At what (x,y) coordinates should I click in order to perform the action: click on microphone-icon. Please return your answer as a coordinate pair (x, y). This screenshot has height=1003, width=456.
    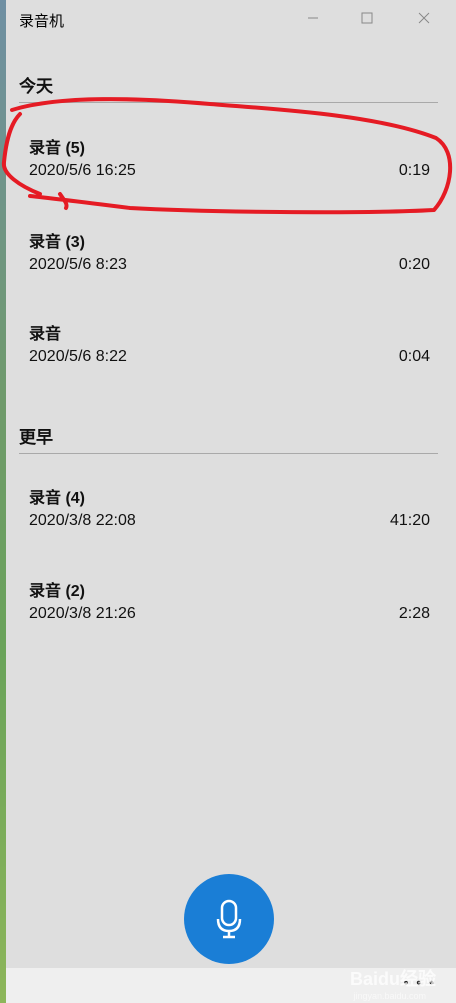
    Looking at the image, I should click on (229, 919).